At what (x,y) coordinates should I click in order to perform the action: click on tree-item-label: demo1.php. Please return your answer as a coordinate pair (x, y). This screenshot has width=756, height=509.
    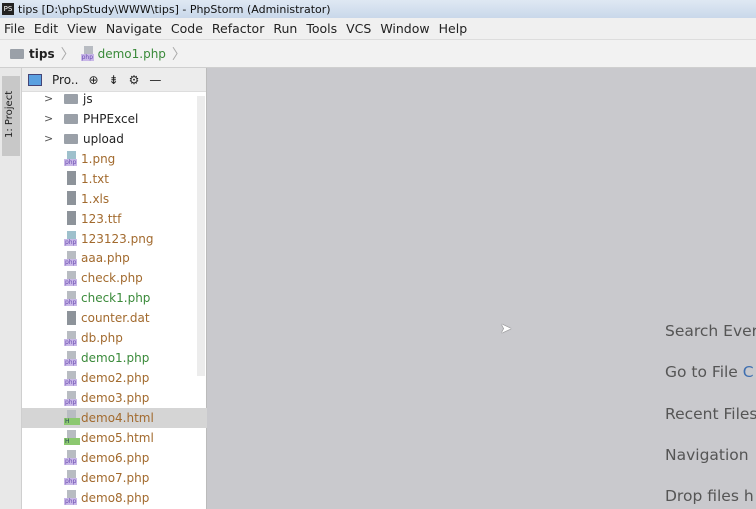
    Looking at the image, I should click on (115, 358).